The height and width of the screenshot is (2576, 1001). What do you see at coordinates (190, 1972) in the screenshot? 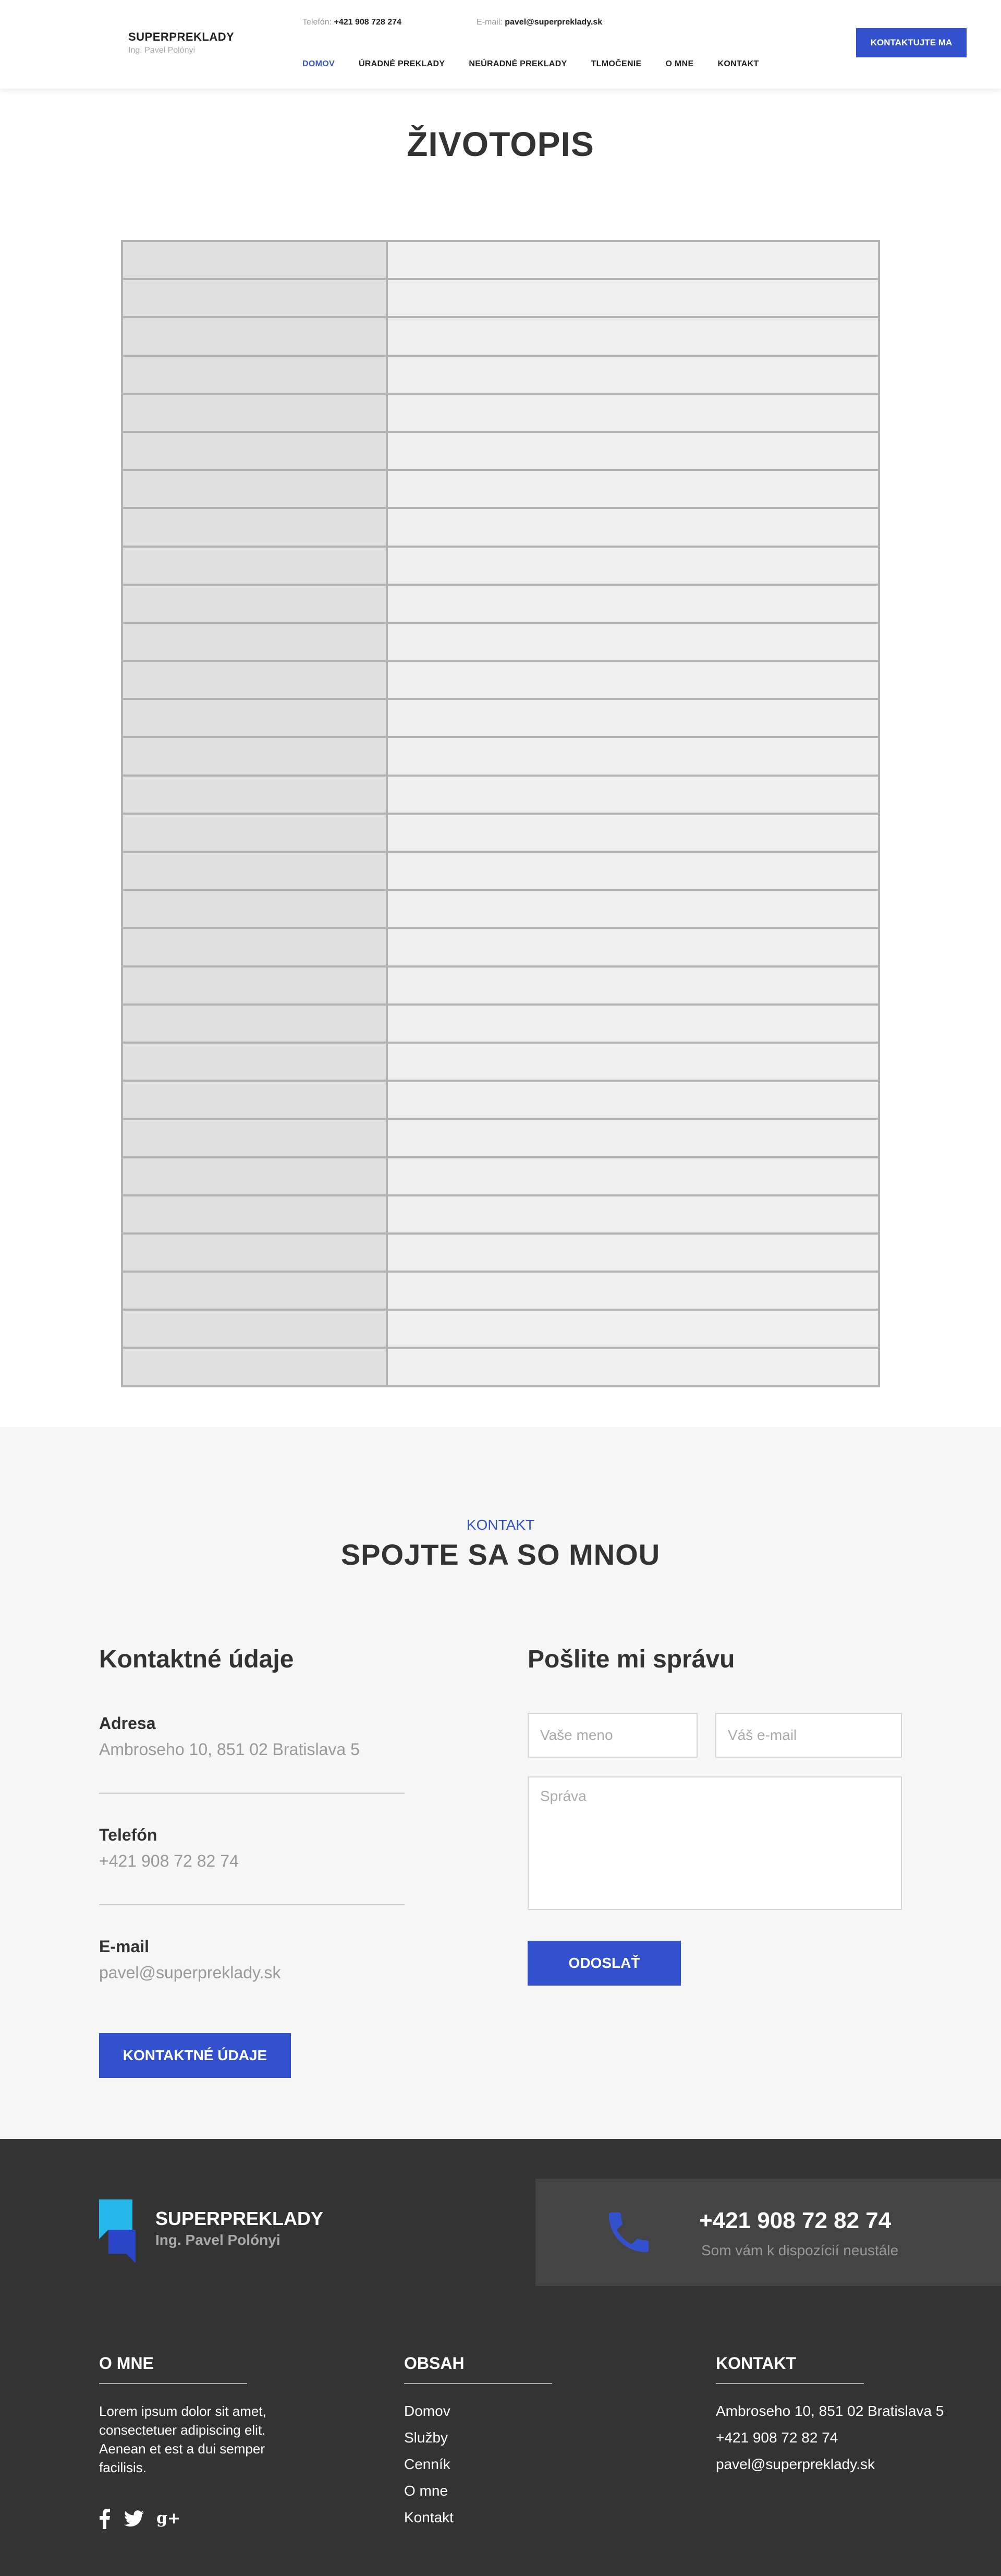
I see `email-value: pavel@superpreklady.sk` at bounding box center [190, 1972].